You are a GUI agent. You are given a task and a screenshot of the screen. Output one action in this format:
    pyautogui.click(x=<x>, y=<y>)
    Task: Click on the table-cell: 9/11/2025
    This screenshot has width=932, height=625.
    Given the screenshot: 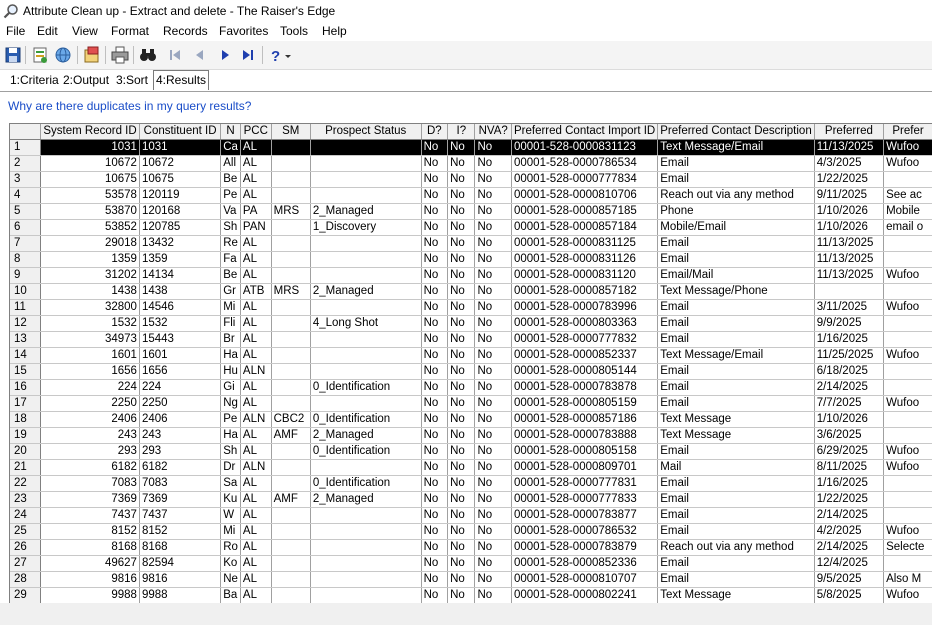 What is the action you would take?
    pyautogui.click(x=849, y=195)
    